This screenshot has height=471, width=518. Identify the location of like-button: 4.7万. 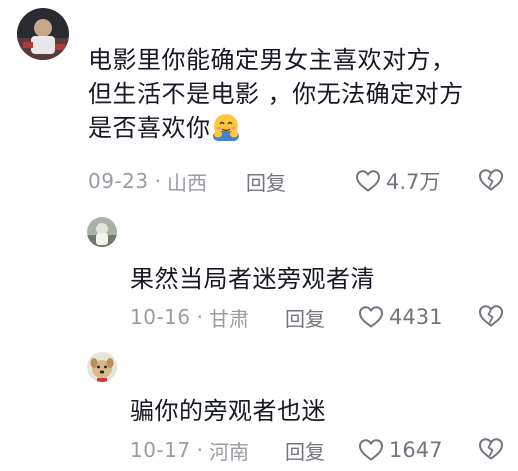
(397, 181).